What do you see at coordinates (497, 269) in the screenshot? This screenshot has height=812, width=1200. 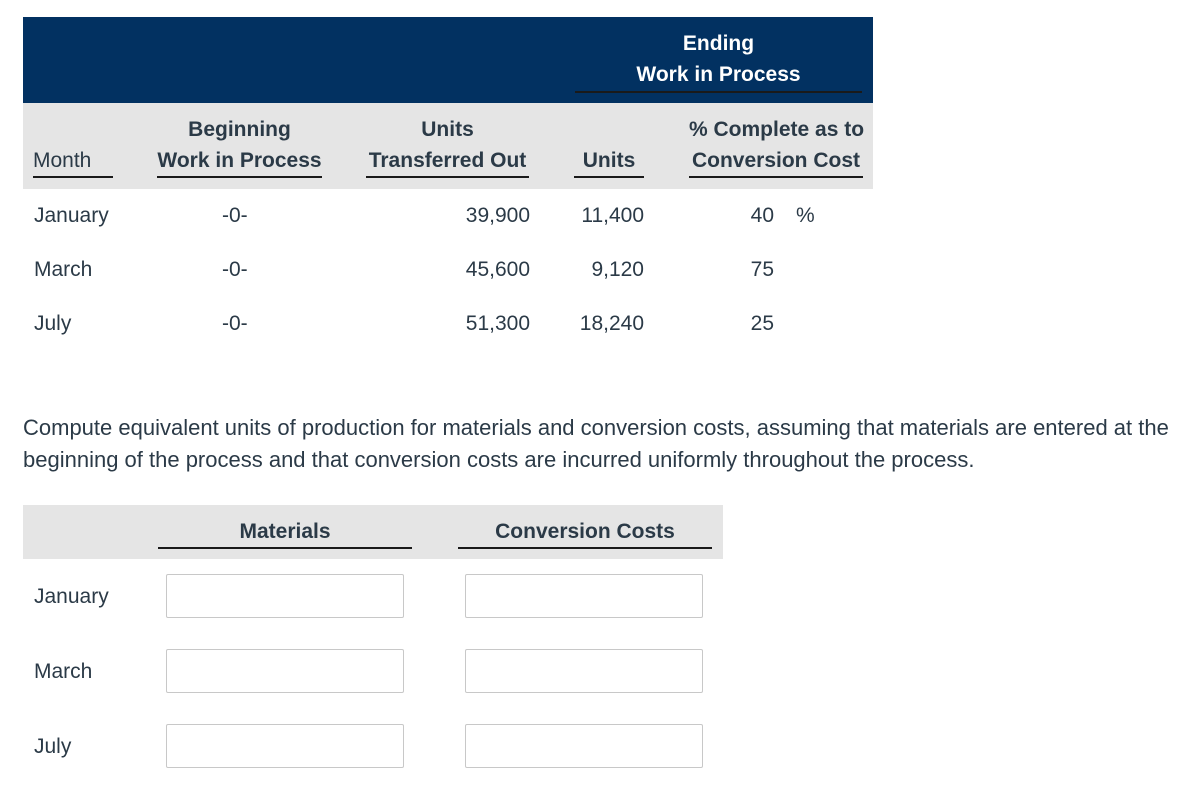 I see `cell-transferred-out: 45,600` at bounding box center [497, 269].